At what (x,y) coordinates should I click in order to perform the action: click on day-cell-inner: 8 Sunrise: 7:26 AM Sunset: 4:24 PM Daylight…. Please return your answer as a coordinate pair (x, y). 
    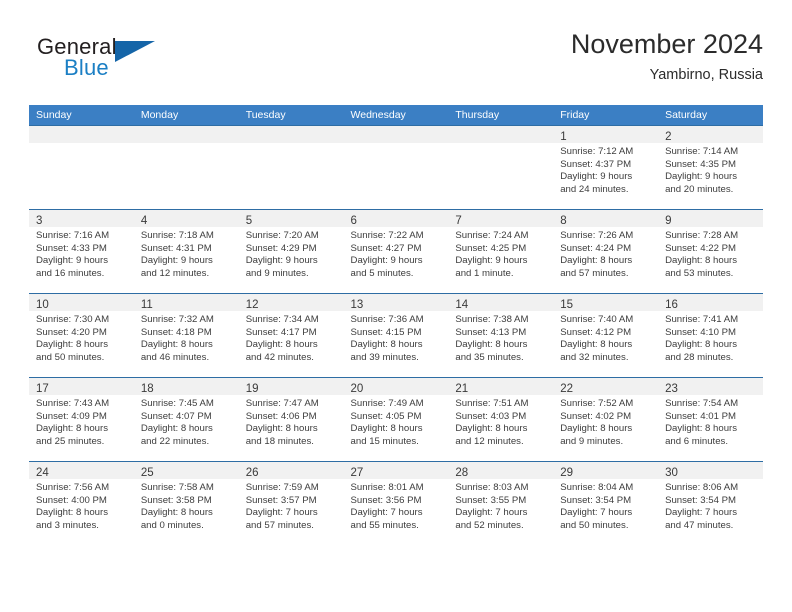
    Looking at the image, I should click on (606, 251).